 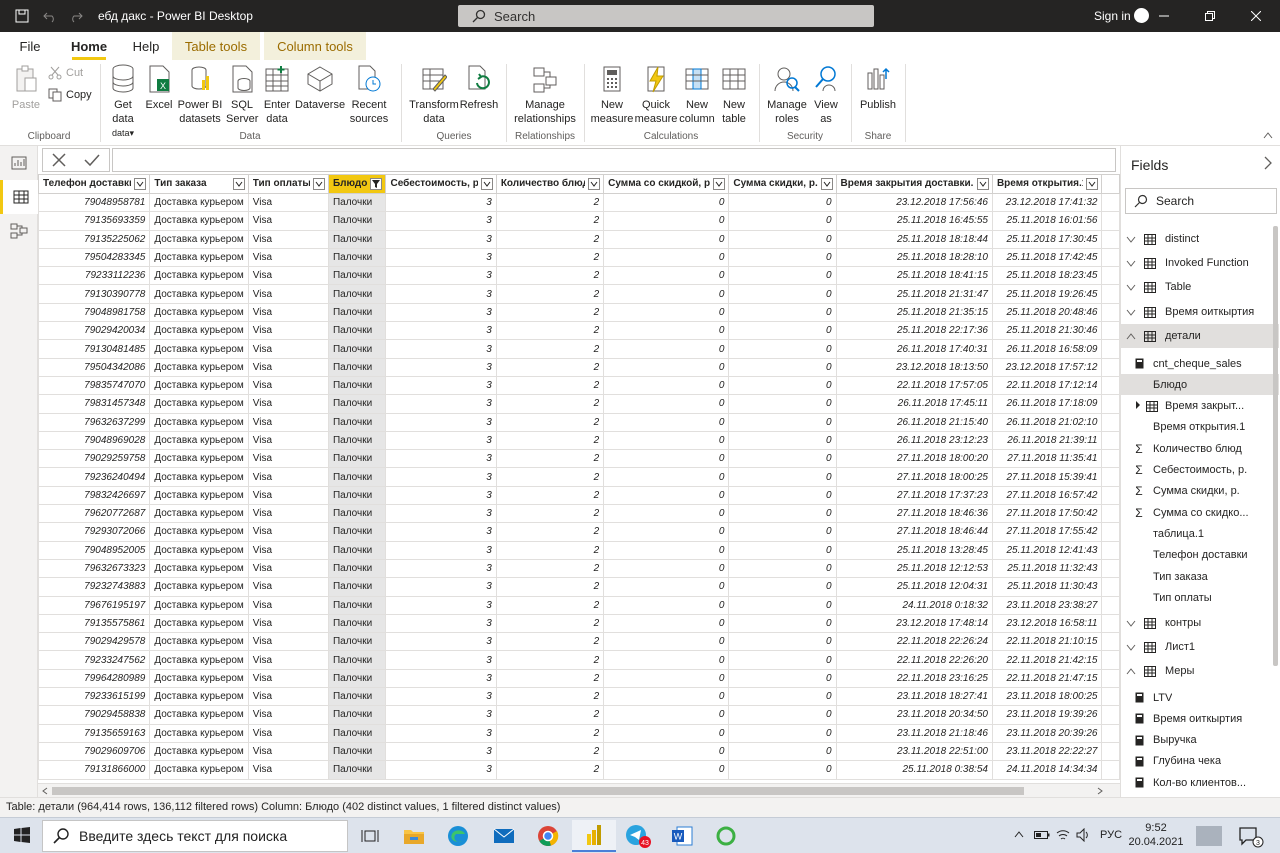 What do you see at coordinates (914, 642) in the screenshot?
I see `table-cell: 22.11.2018 22:26:24` at bounding box center [914, 642].